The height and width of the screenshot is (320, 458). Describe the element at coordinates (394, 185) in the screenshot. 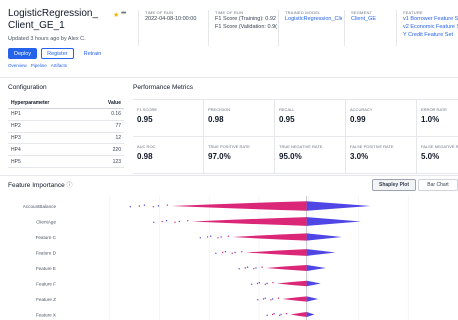

I see `shapley-plot-button: Shapley Plot` at that location.